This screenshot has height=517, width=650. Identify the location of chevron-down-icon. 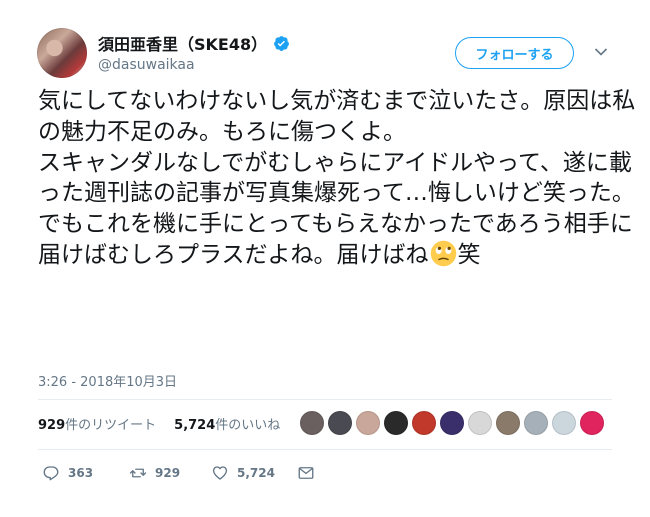
(601, 52).